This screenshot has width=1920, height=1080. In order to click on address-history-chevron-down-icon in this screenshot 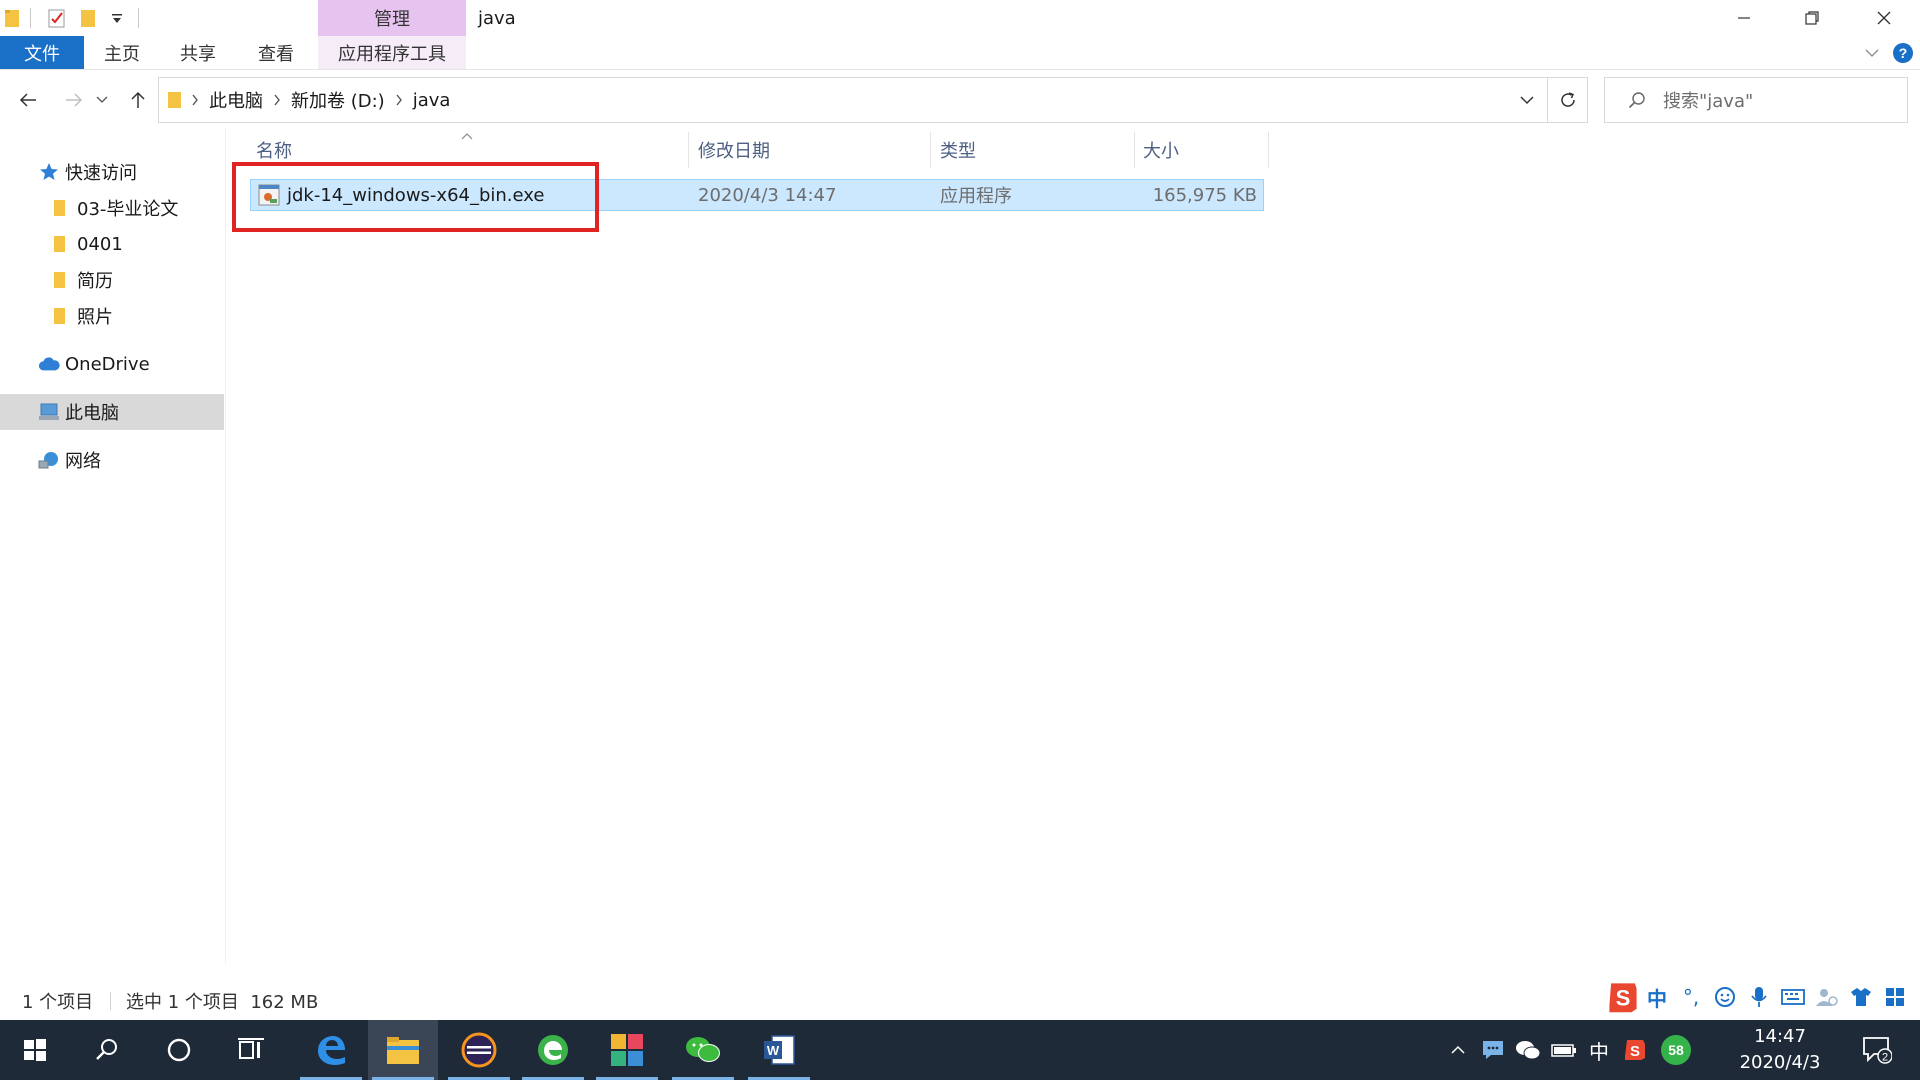, I will do `click(1527, 100)`.